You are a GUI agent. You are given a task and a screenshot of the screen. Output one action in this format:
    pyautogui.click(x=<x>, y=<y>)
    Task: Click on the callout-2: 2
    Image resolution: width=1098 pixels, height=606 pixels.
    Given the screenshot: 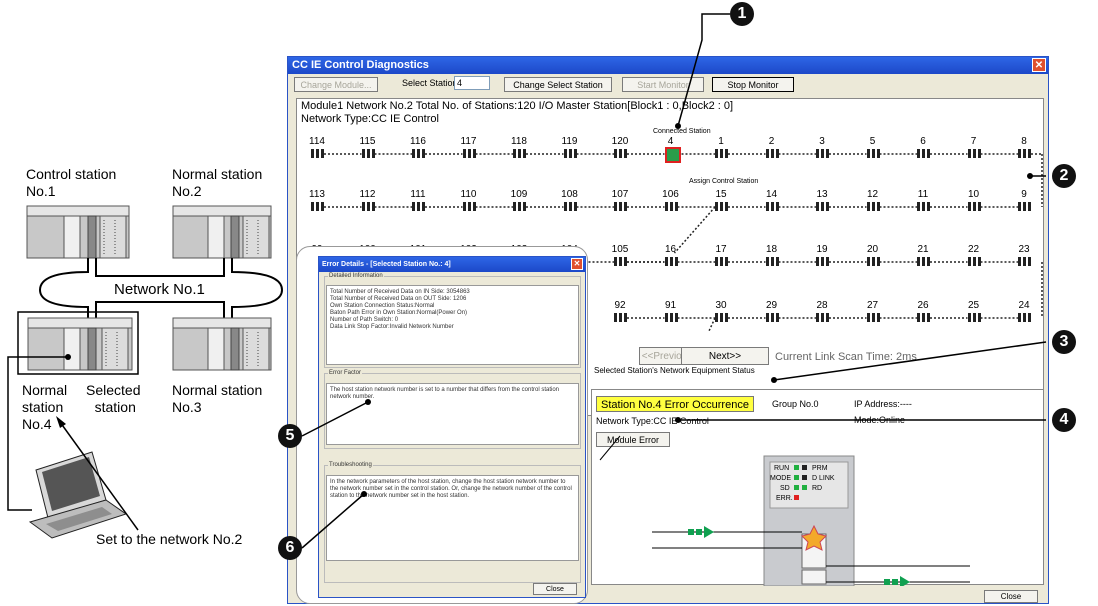 What is the action you would take?
    pyautogui.click(x=1064, y=176)
    